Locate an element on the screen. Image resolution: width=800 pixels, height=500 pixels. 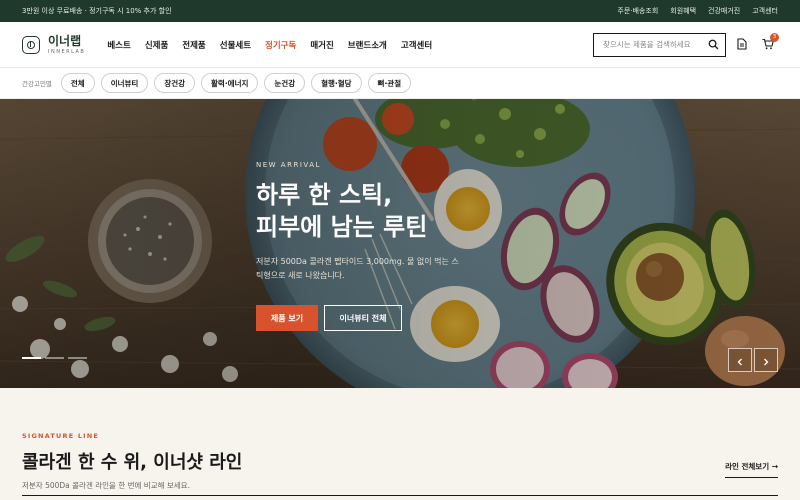
nav-subscription: 정기구독 is located at coordinates (280, 45).